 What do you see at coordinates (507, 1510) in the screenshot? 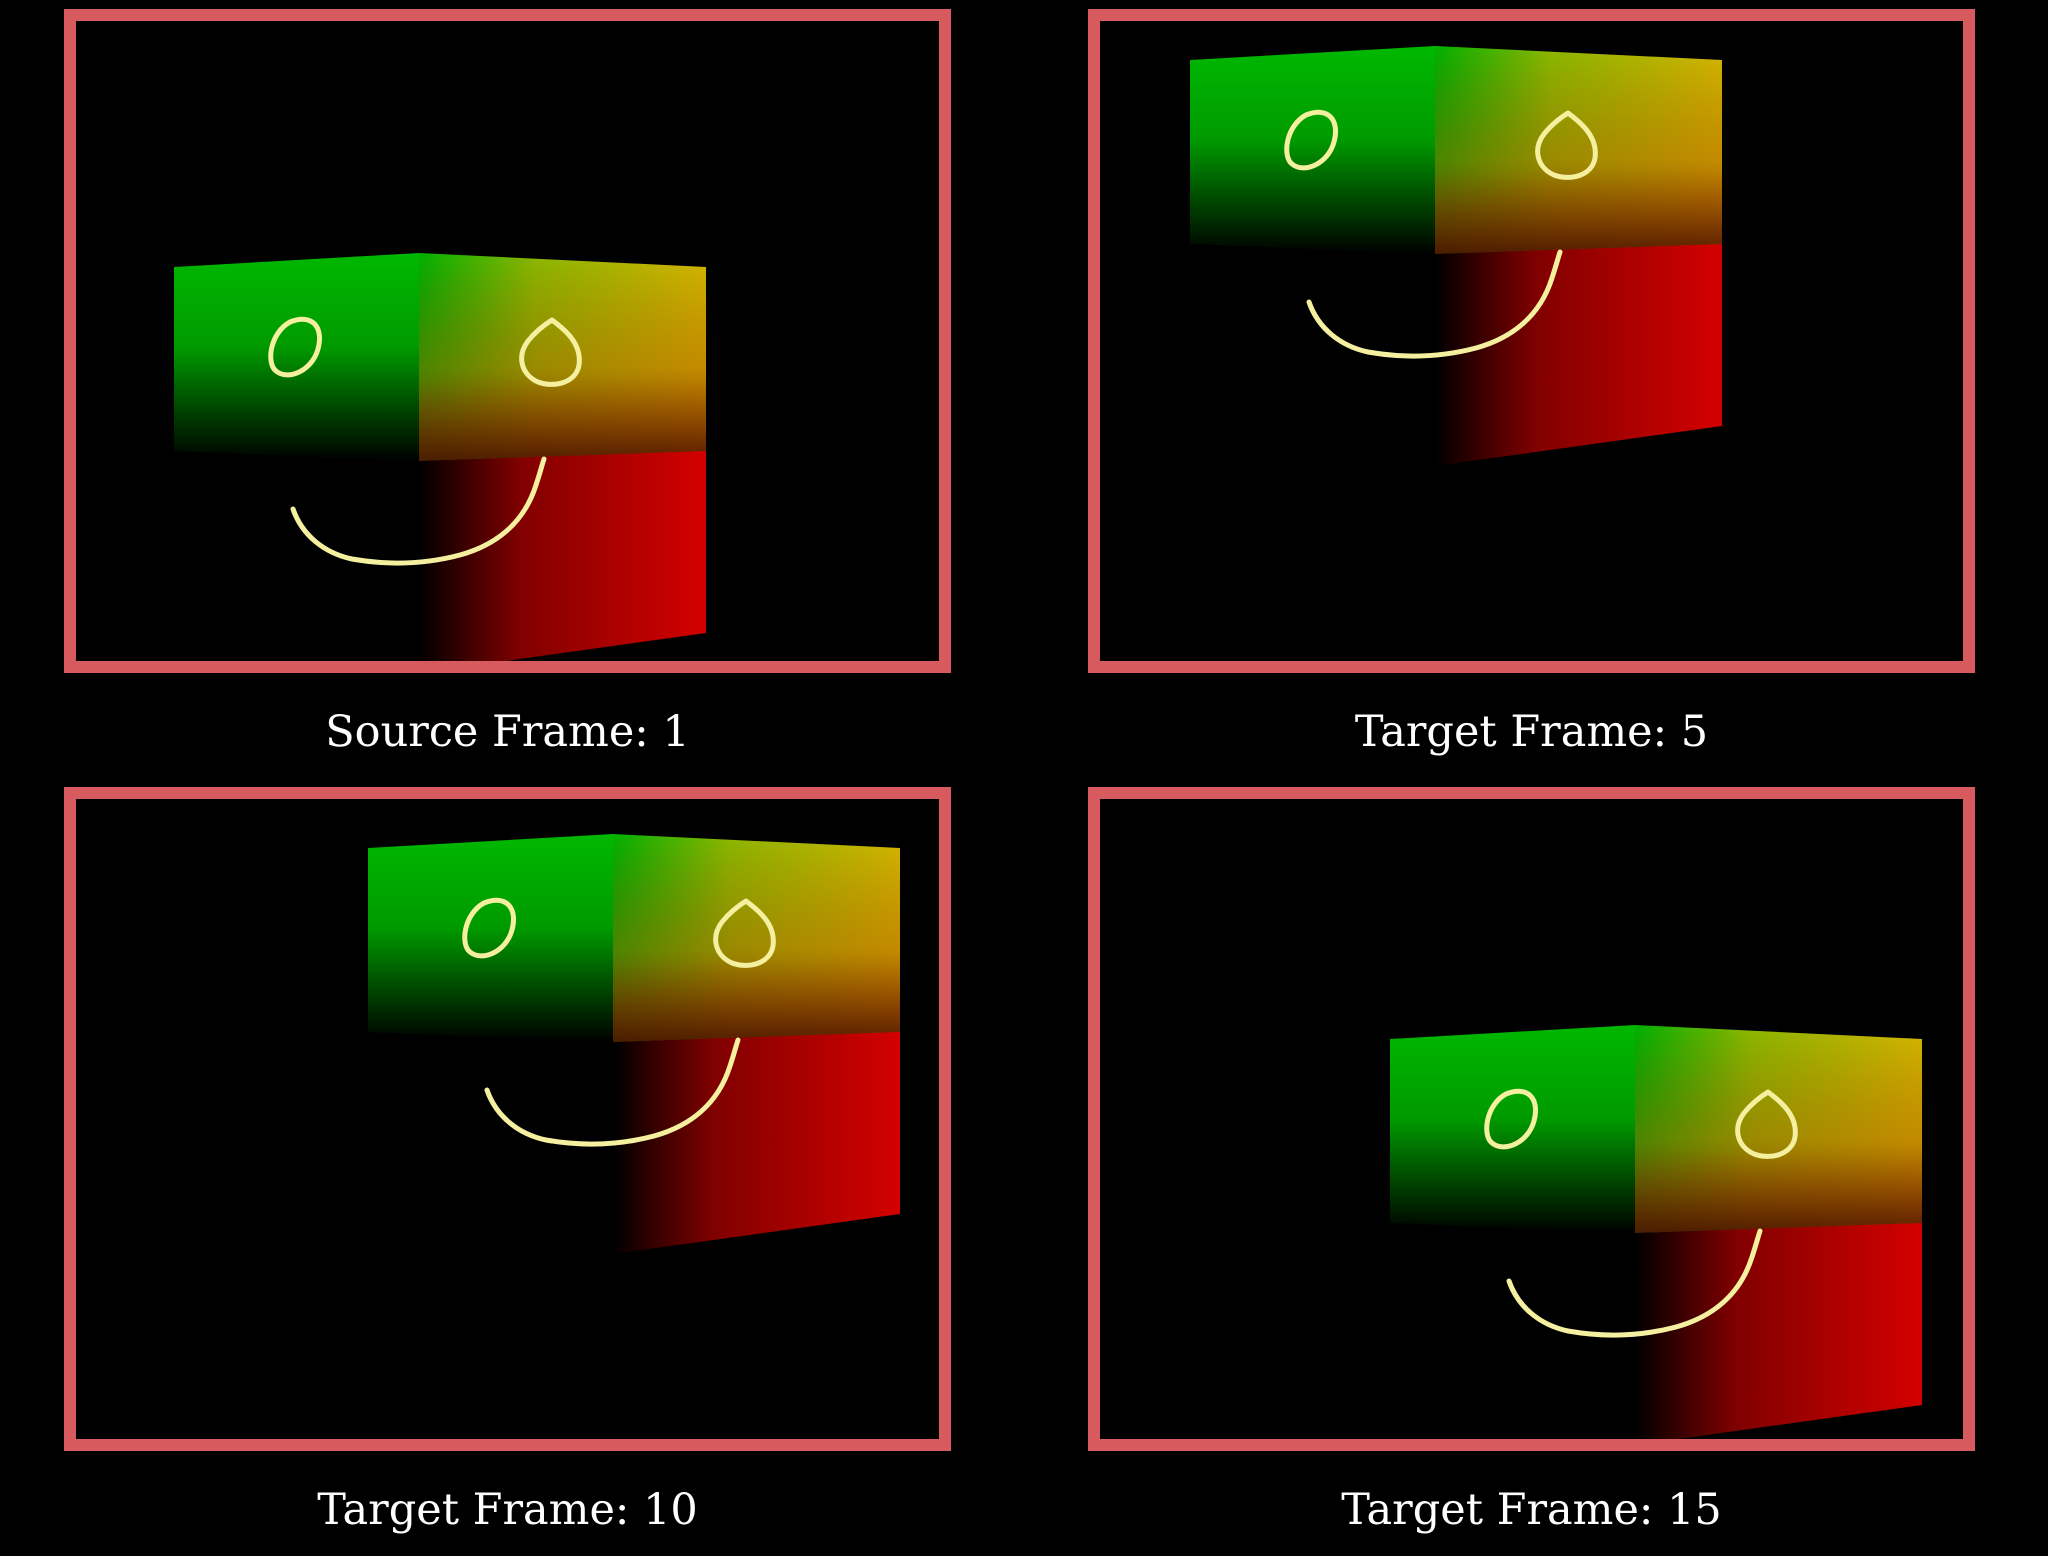
I see `target-frame-10-caption: Target Frame: 10` at bounding box center [507, 1510].